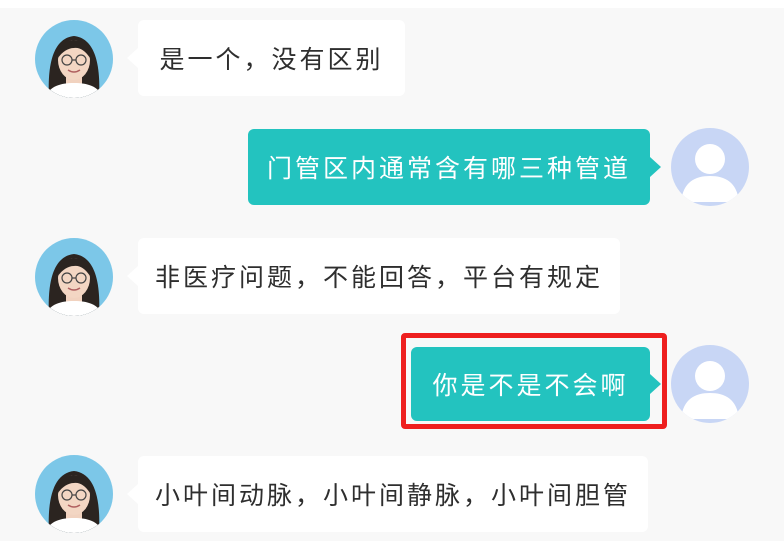 The image size is (784, 541). Describe the element at coordinates (378, 277) in the screenshot. I see `message-text: 非医疗问题，不能回答，平台有规定` at that location.